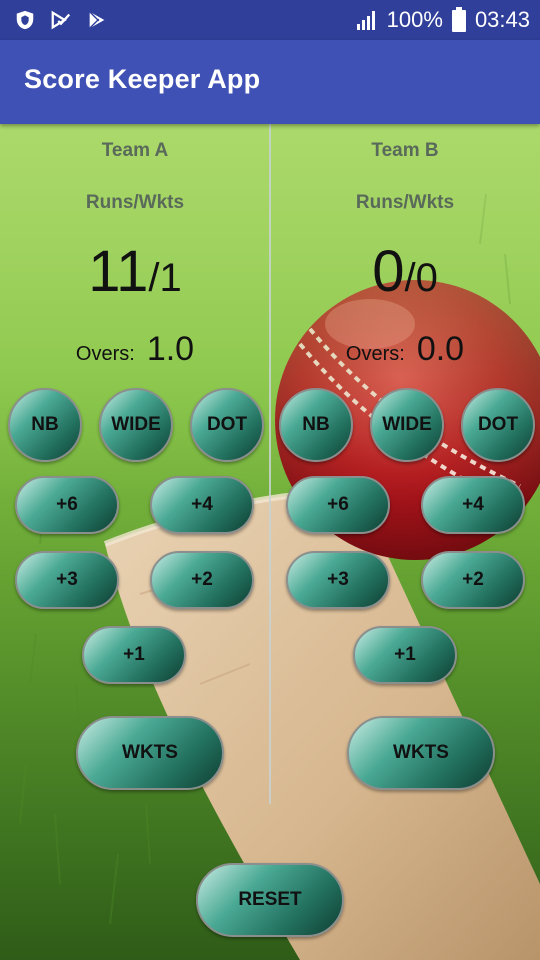 The image size is (540, 960). I want to click on team-b-wkts-button: WKTS, so click(421, 753).